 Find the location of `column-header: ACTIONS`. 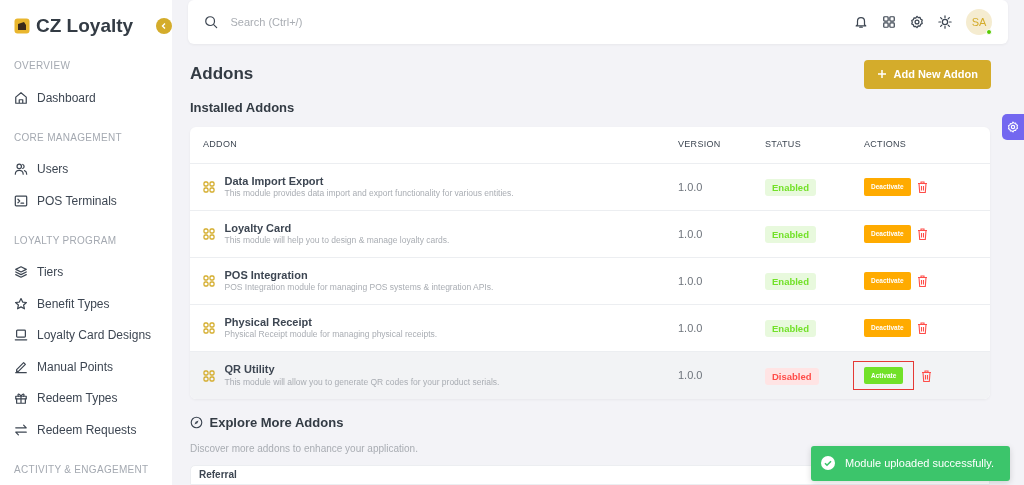

column-header: ACTIONS is located at coordinates (886, 145).